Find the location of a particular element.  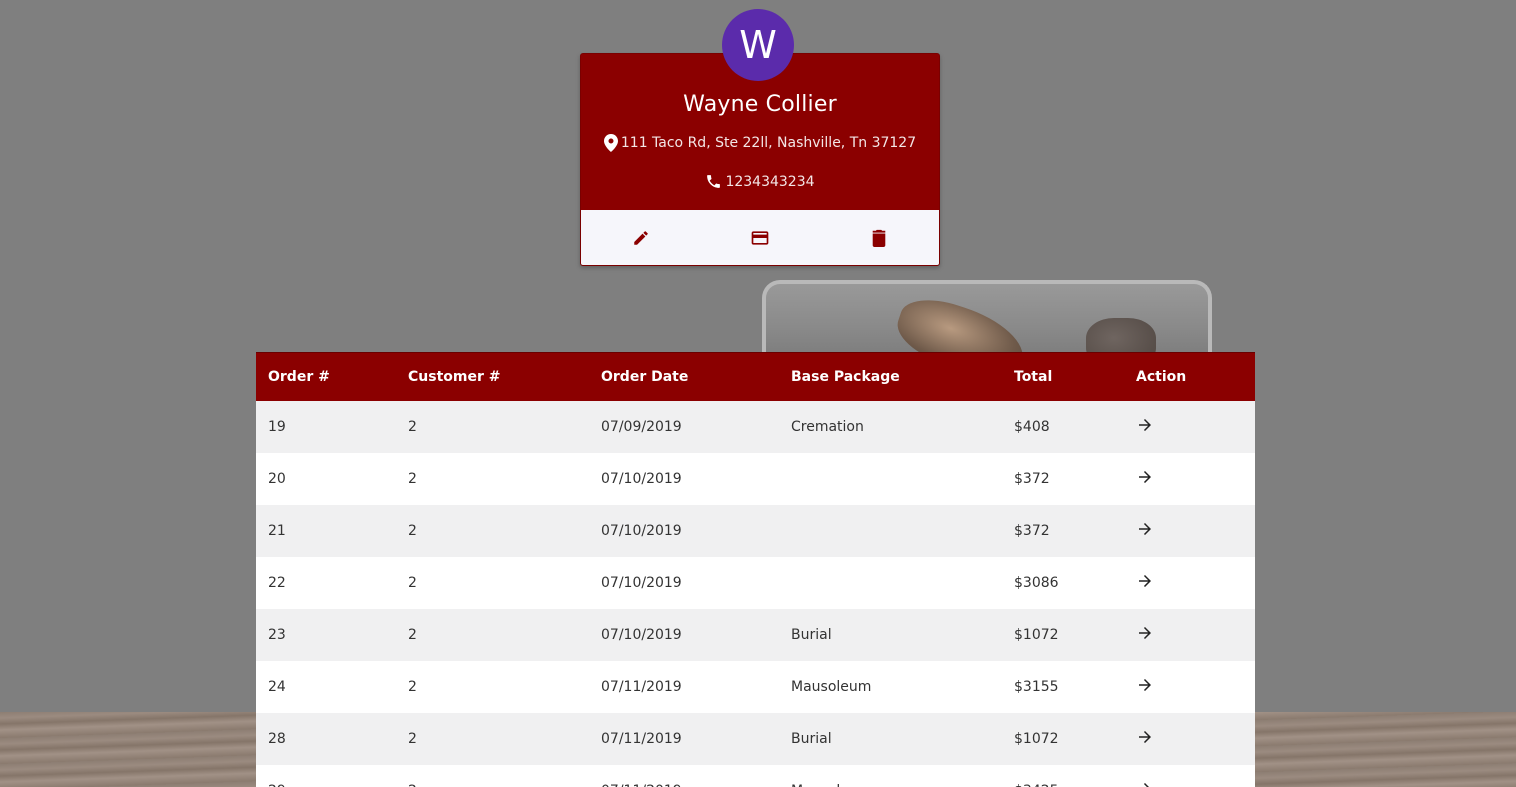

total-cell: $3086 is located at coordinates (1036, 583).